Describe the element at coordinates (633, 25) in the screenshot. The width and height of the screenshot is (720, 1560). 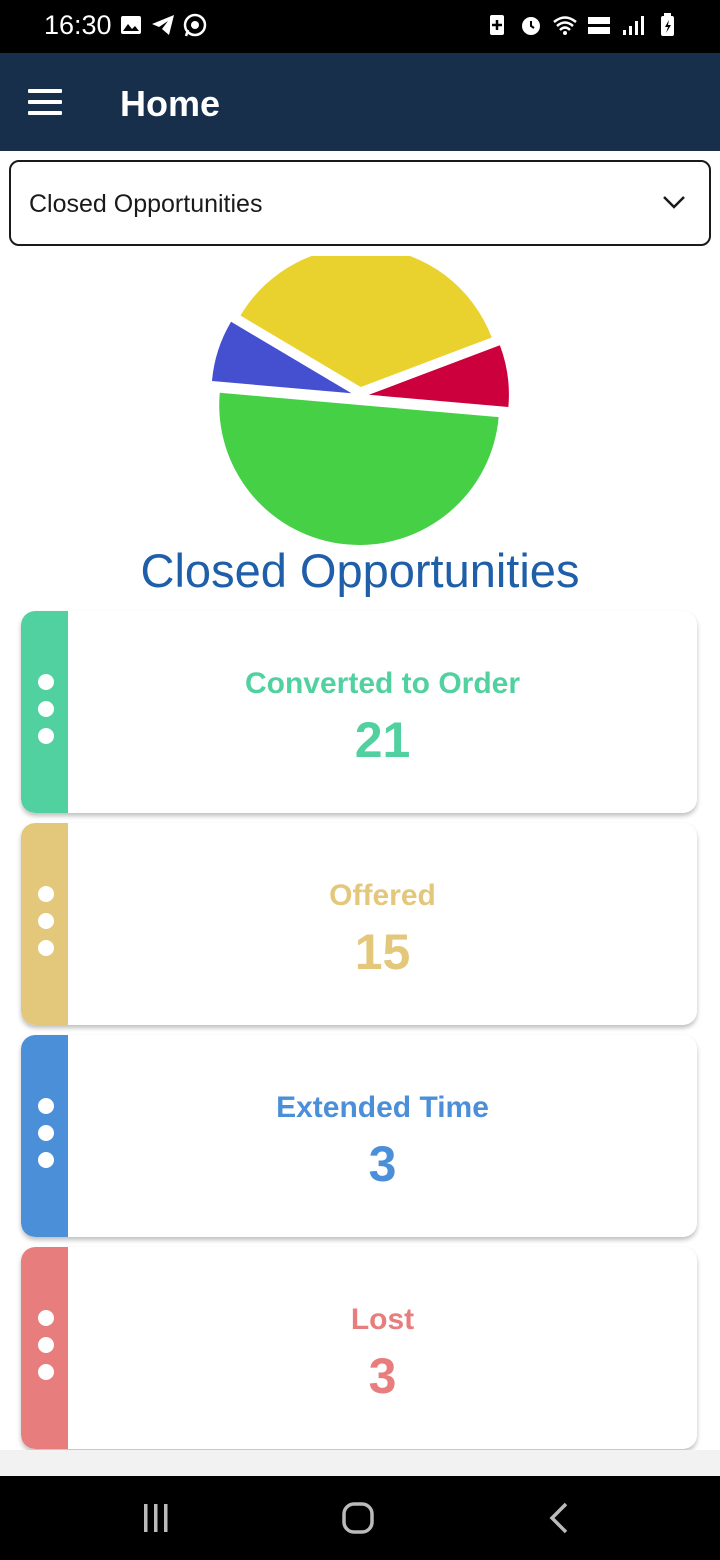
I see `signal-icon` at that location.